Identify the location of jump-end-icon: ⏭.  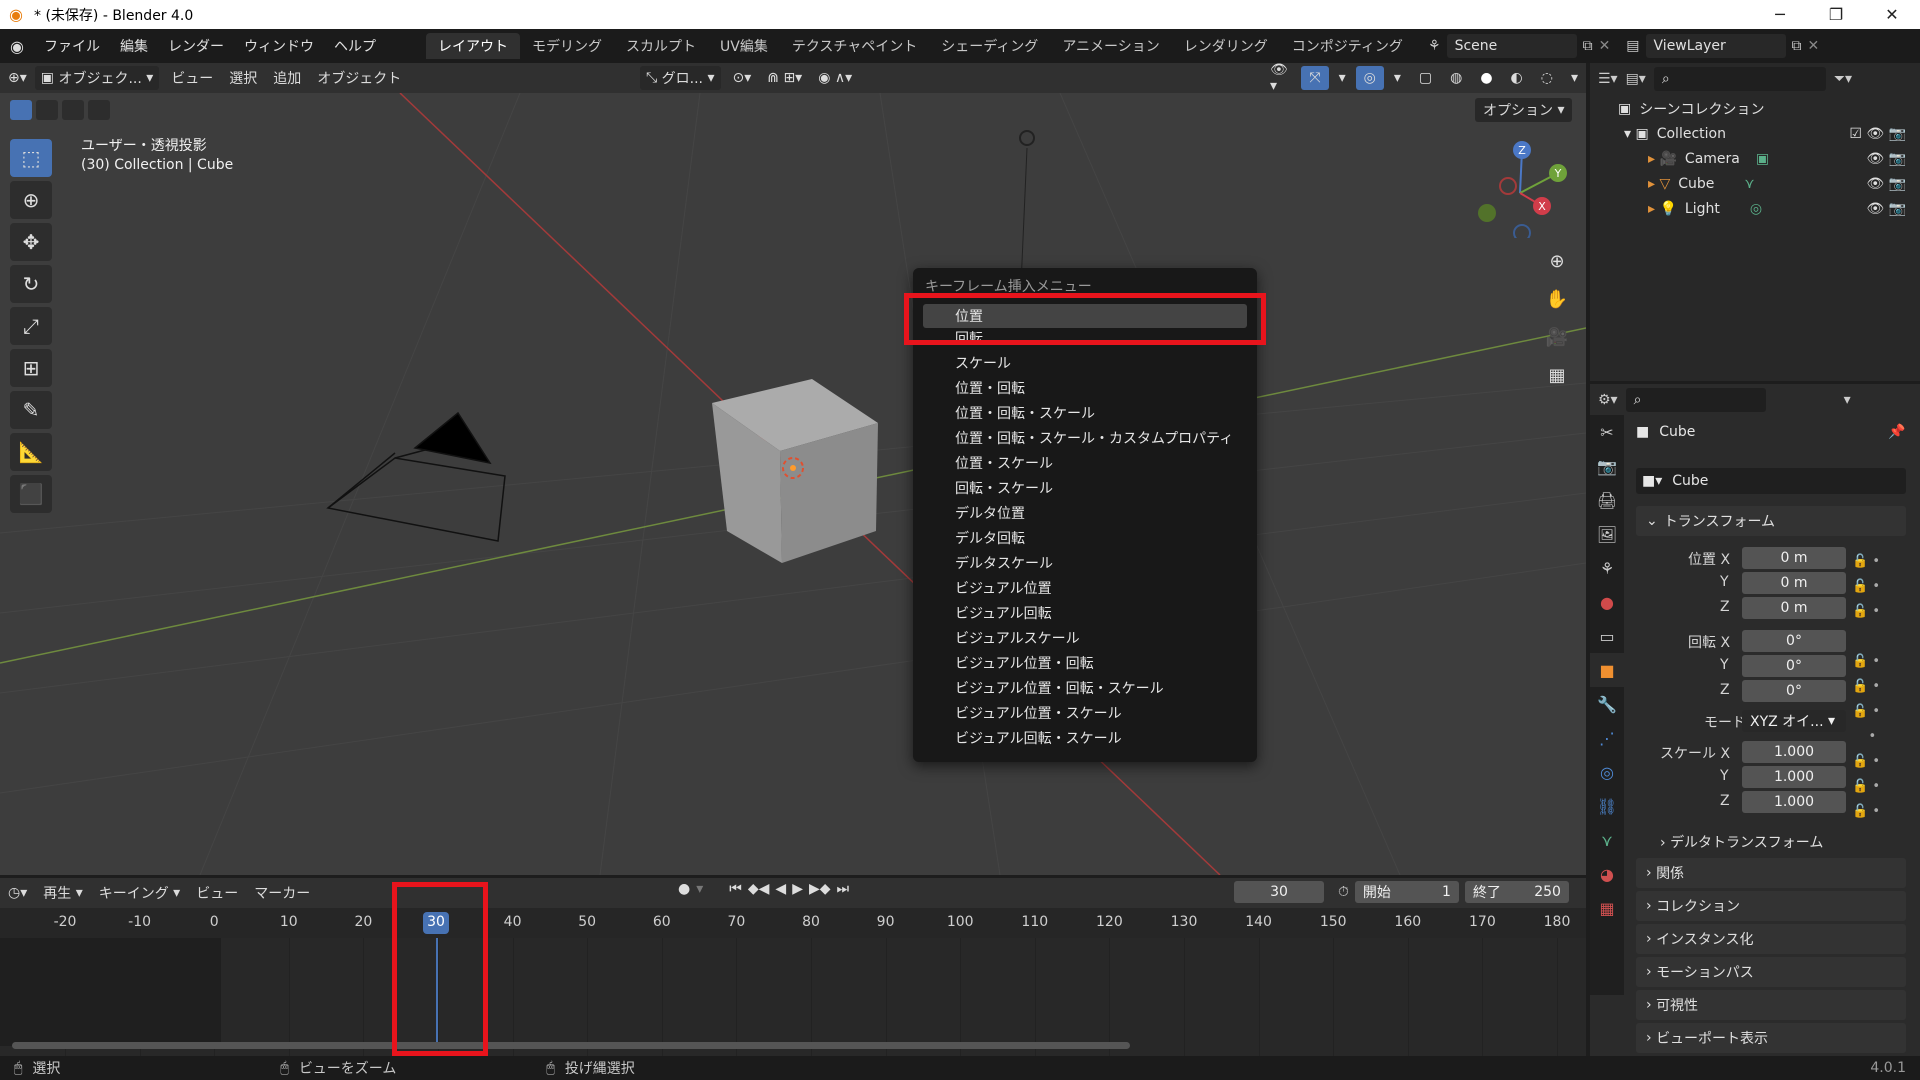
(843, 889).